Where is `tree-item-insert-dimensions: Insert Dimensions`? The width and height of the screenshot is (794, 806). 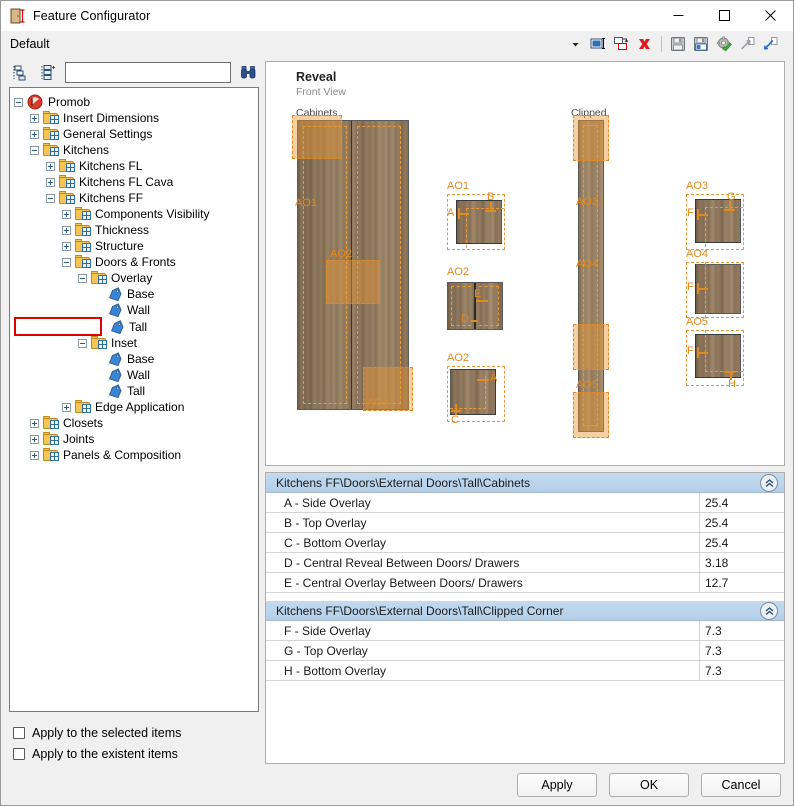
tree-item-insert-dimensions: Insert Dimensions is located at coordinates (136, 118).